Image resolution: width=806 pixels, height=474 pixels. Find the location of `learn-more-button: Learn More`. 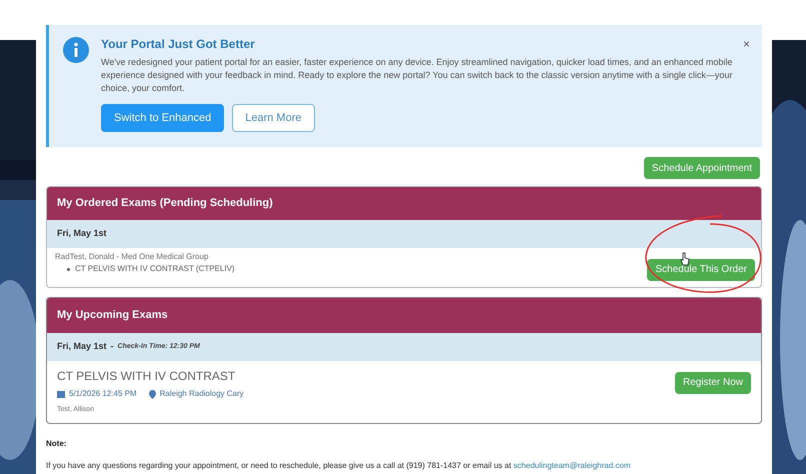

learn-more-button: Learn More is located at coordinates (273, 118).